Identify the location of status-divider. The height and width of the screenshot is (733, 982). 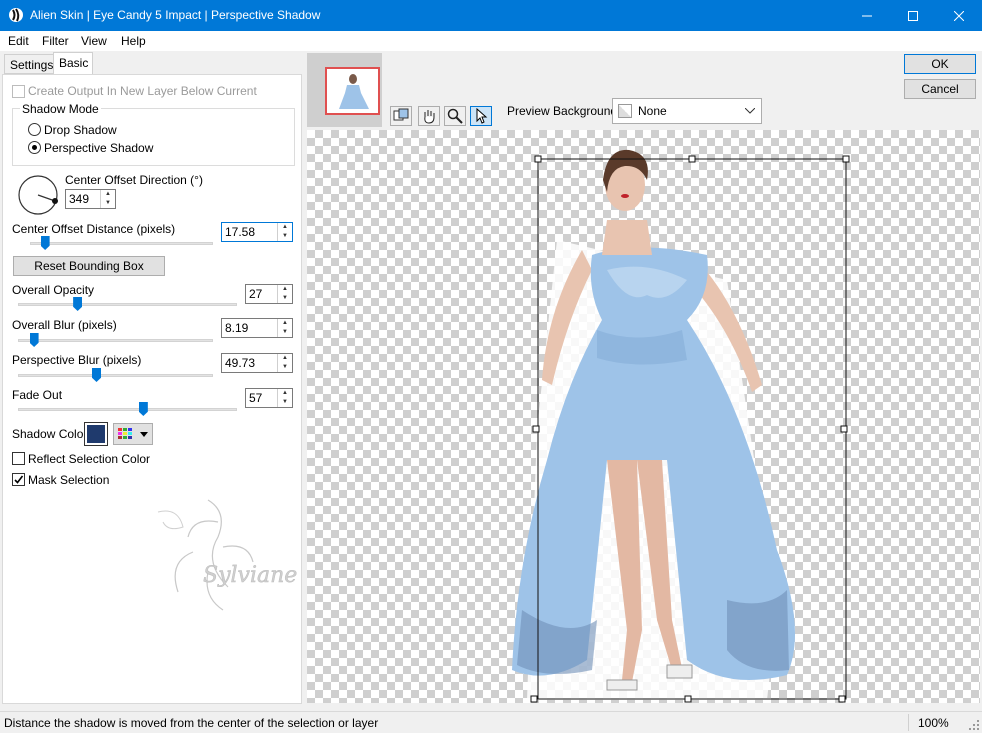
(908, 722).